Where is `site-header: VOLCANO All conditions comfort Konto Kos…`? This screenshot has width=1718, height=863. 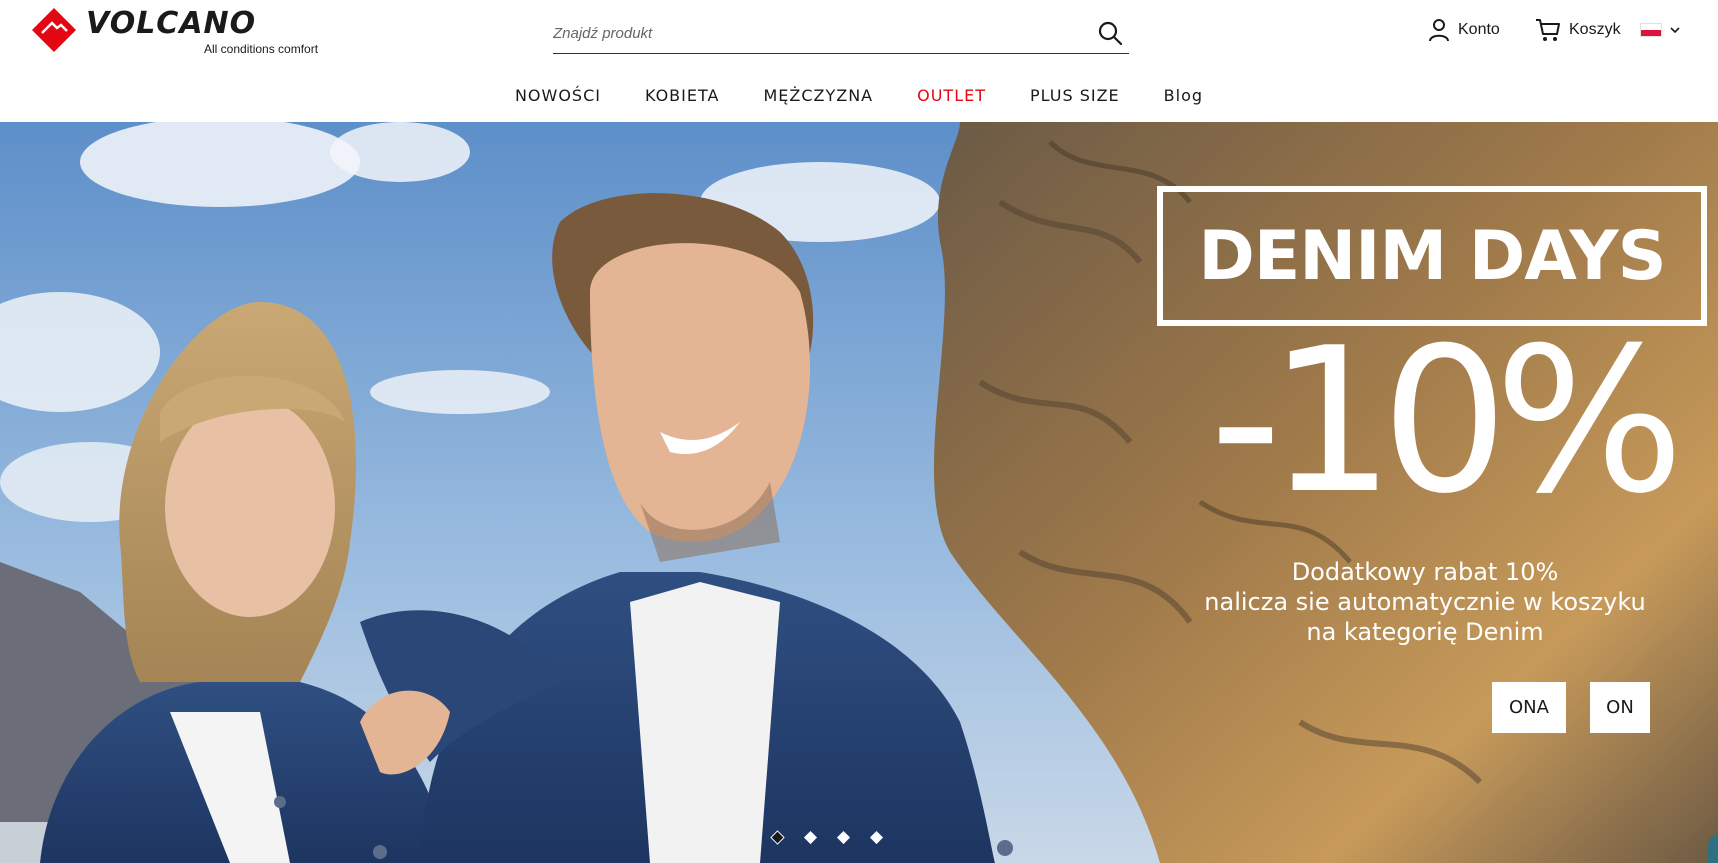
site-header: VOLCANO All conditions comfort Konto Kos… is located at coordinates (859, 60).